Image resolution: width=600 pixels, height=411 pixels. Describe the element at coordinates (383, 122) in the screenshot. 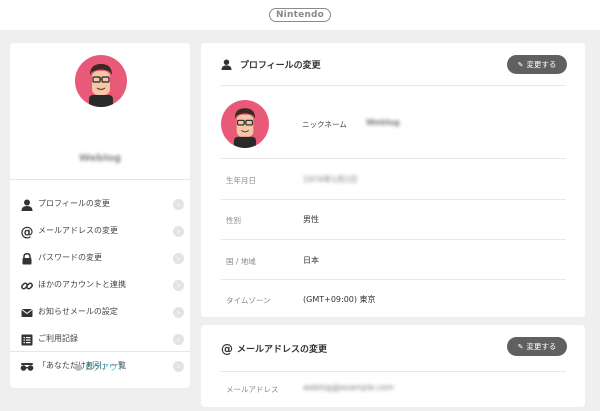

I see `nickname-value: Weblog` at that location.